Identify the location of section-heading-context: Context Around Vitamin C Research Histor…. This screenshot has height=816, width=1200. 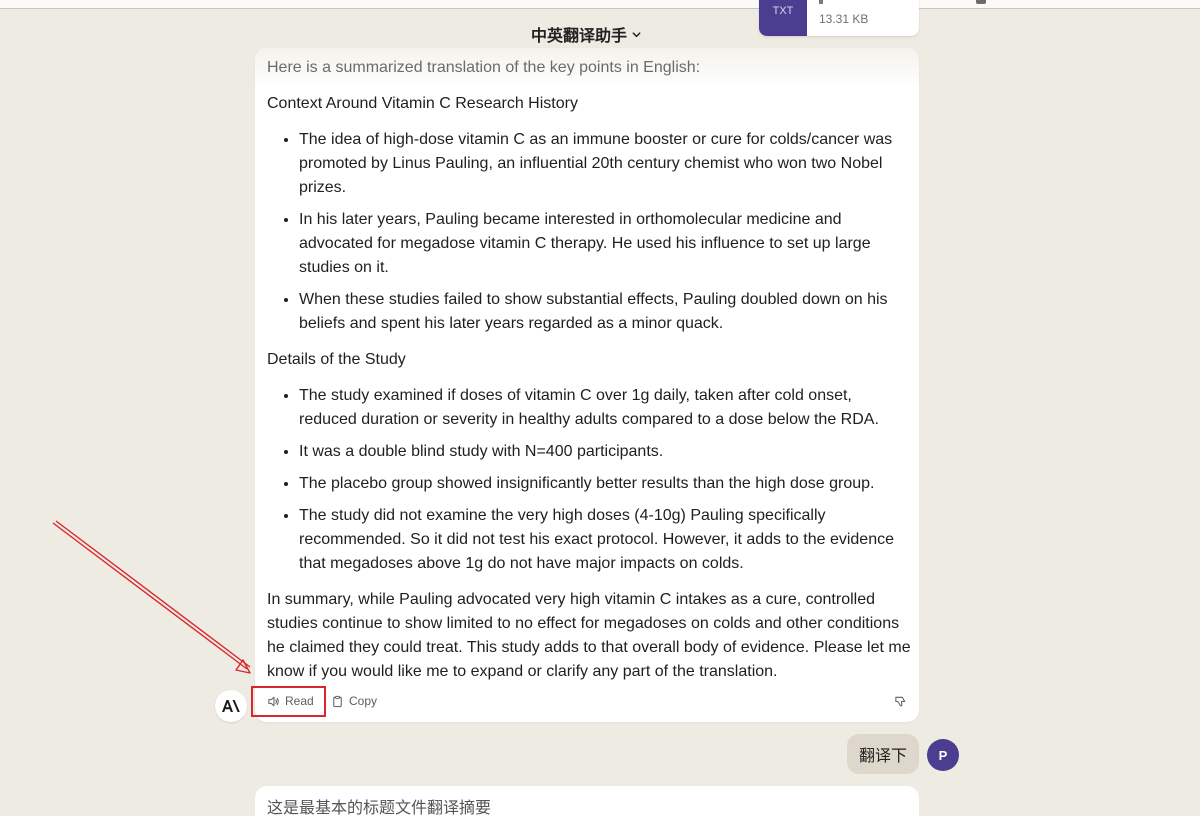
(422, 103).